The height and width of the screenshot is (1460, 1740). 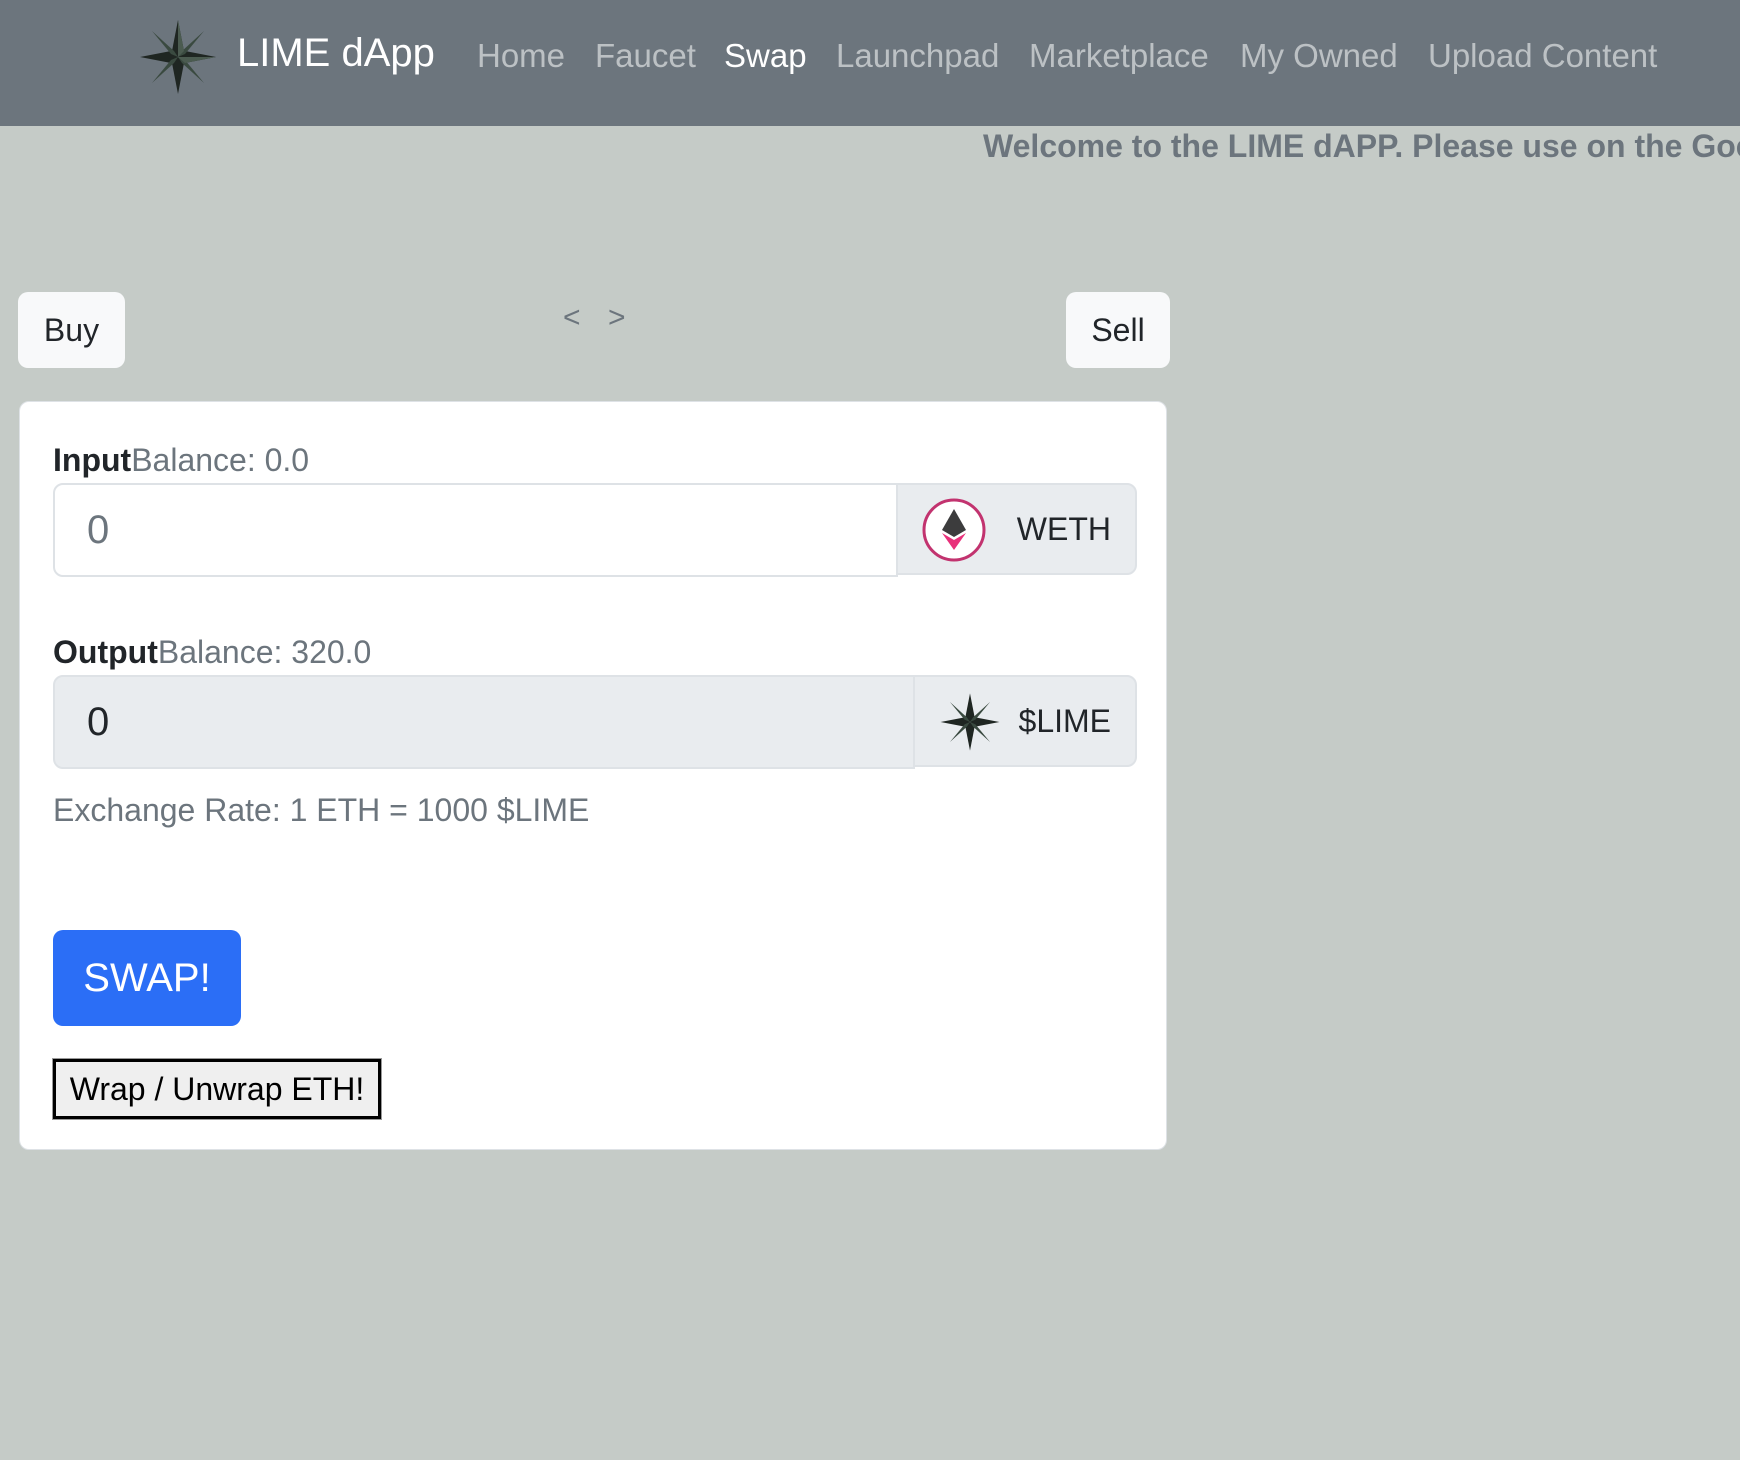 What do you see at coordinates (71, 330) in the screenshot?
I see `buy-button: Buy` at bounding box center [71, 330].